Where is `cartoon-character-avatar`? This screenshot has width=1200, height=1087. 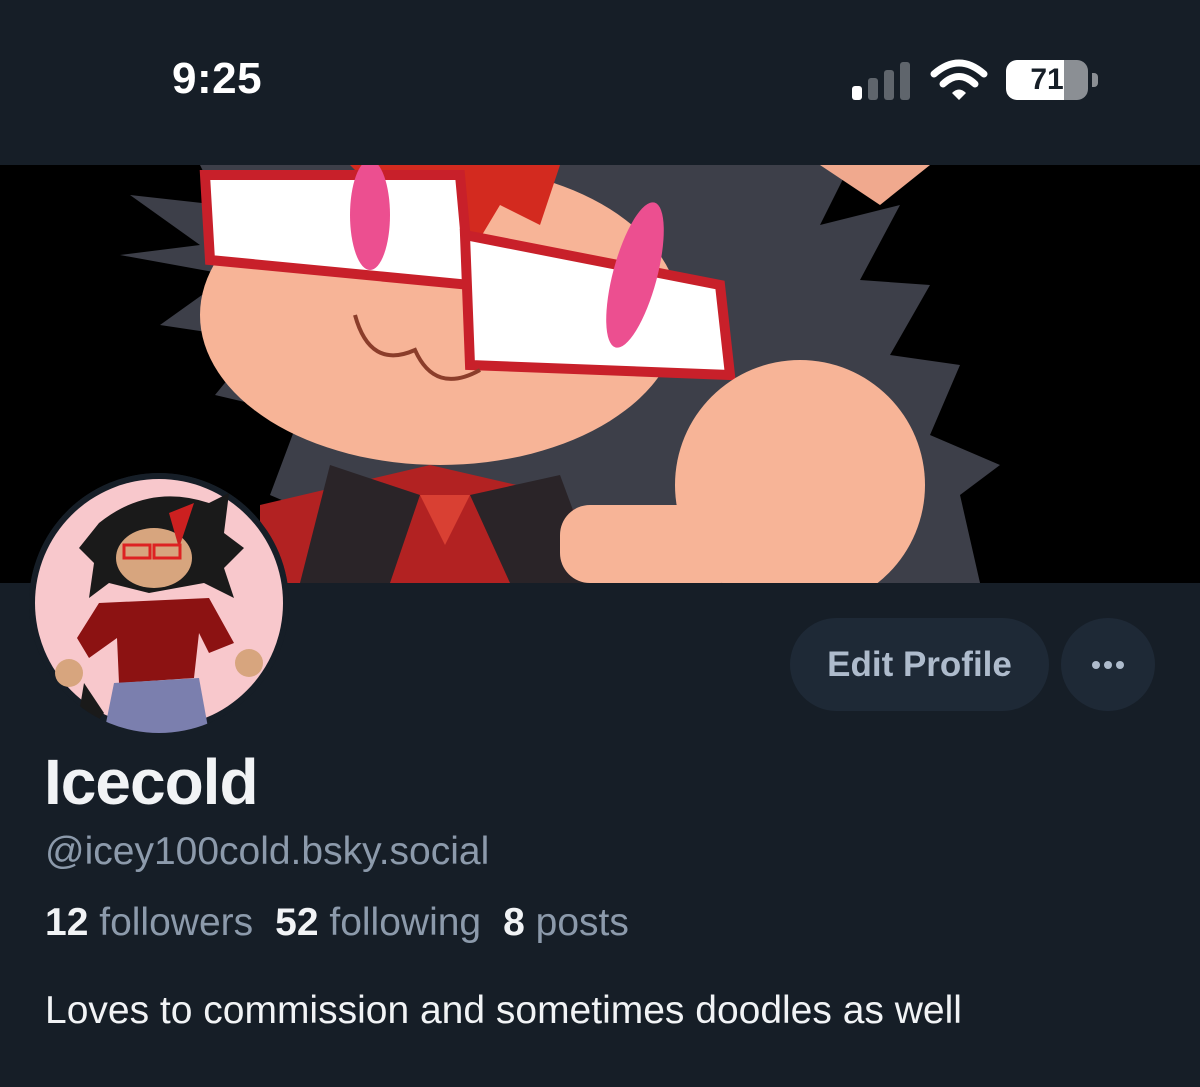 cartoon-character-avatar is located at coordinates (159, 603).